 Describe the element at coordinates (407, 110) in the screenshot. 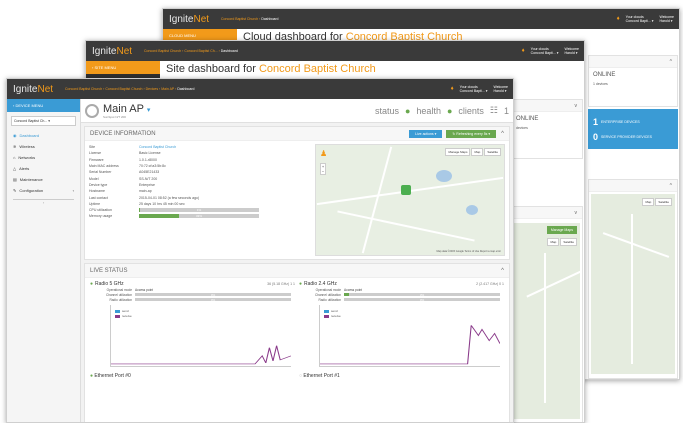

I see `status-ok-icon: ●` at that location.